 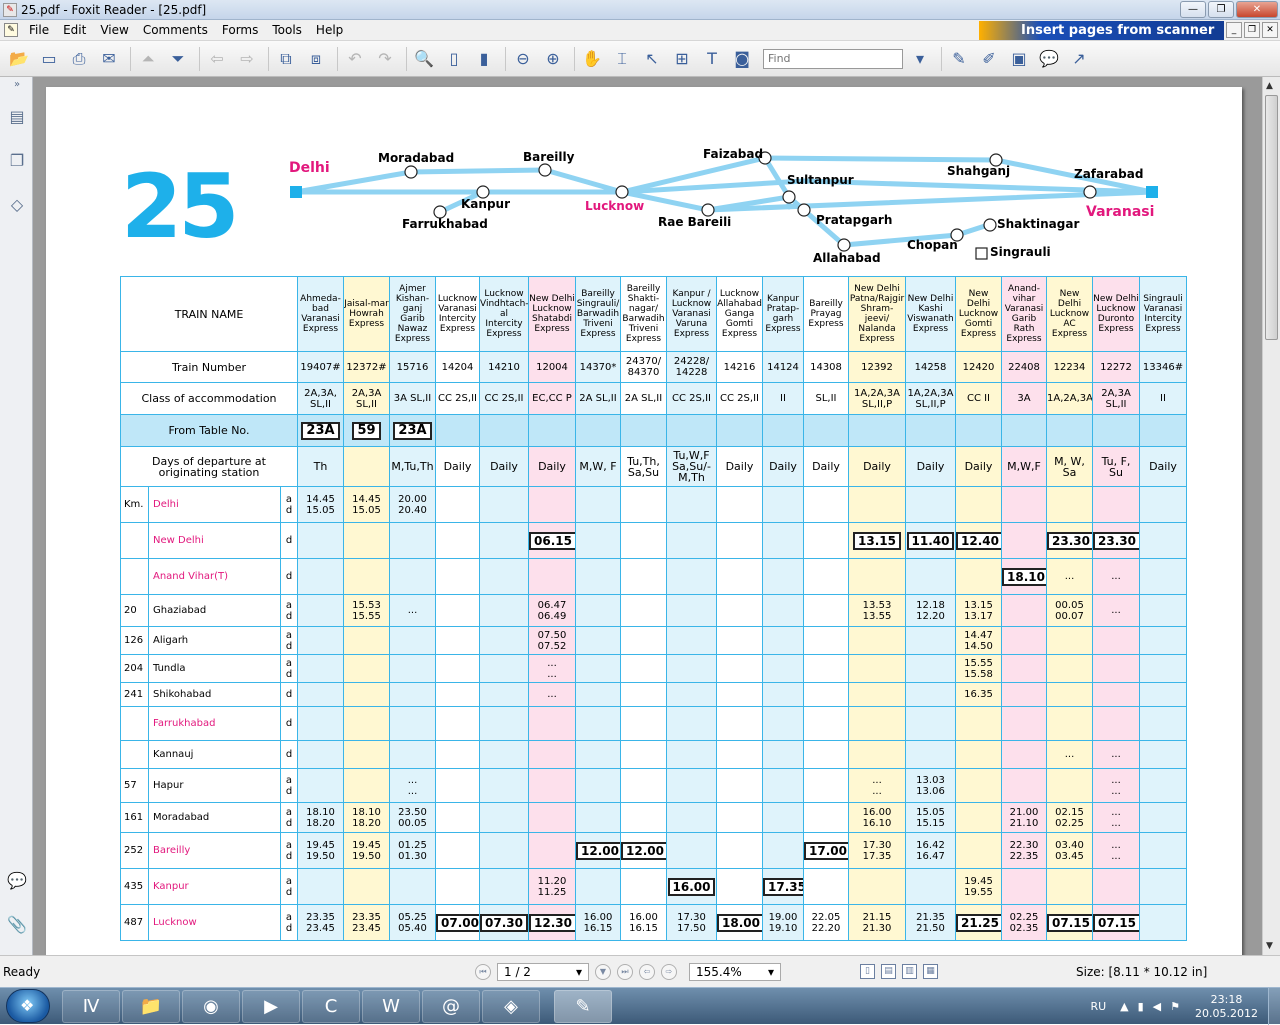 What do you see at coordinates (1098, 1006) in the screenshot?
I see `language-indicator: RU` at bounding box center [1098, 1006].